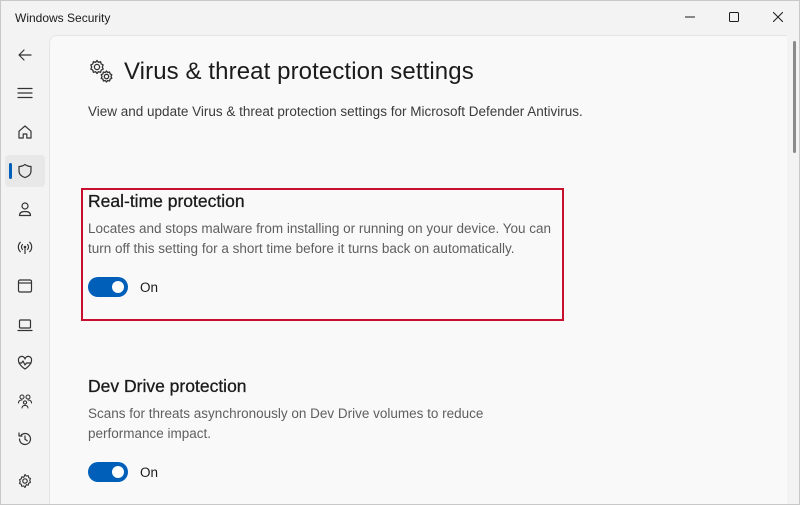  I want to click on person-icon, so click(25, 209).